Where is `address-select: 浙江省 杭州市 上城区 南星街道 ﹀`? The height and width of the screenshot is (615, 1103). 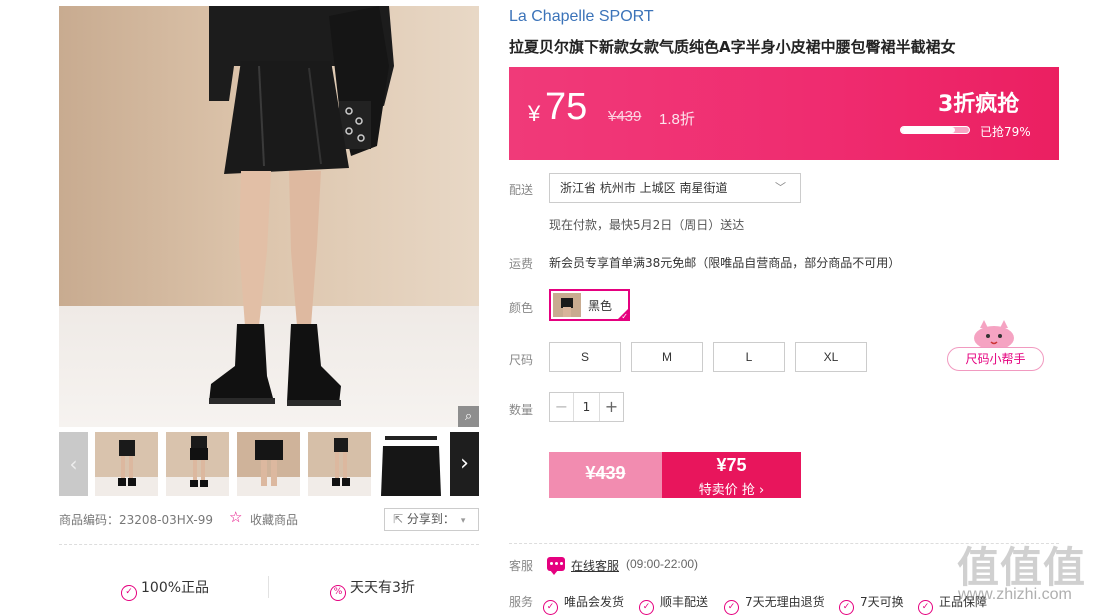
address-select: 浙江省 杭州市 上城区 南星街道 ﹀ is located at coordinates (675, 188).